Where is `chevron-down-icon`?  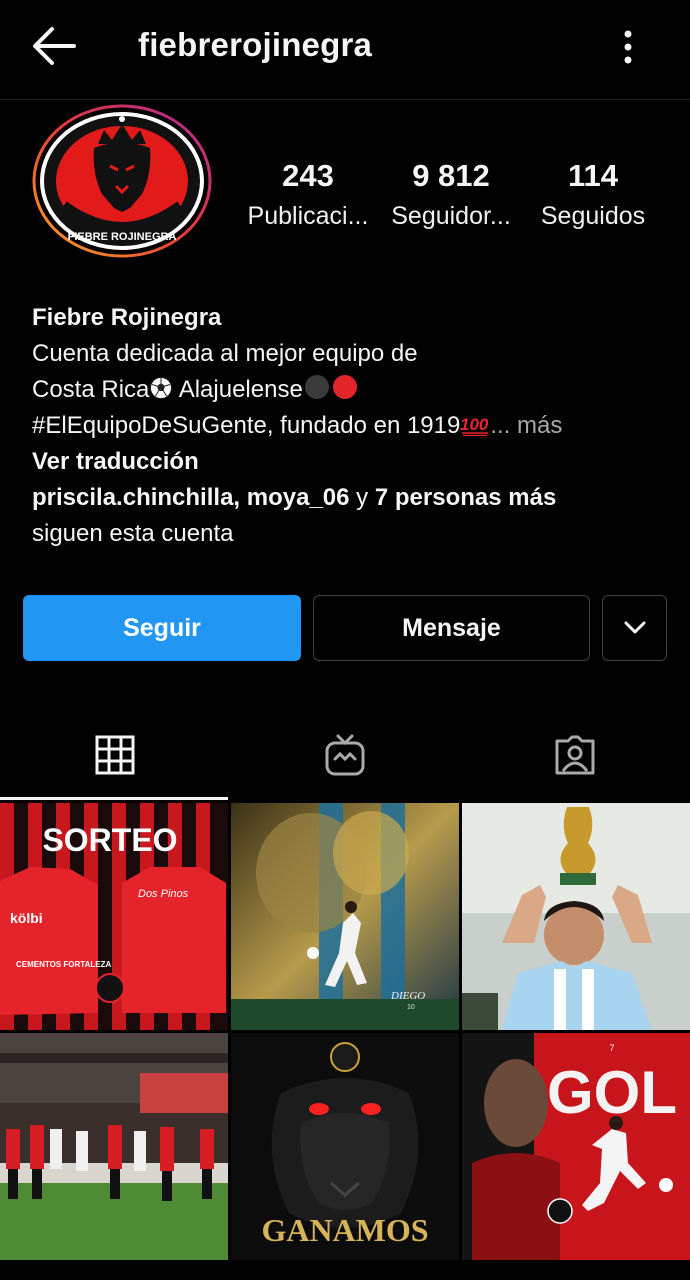
chevron-down-icon is located at coordinates (634, 627).